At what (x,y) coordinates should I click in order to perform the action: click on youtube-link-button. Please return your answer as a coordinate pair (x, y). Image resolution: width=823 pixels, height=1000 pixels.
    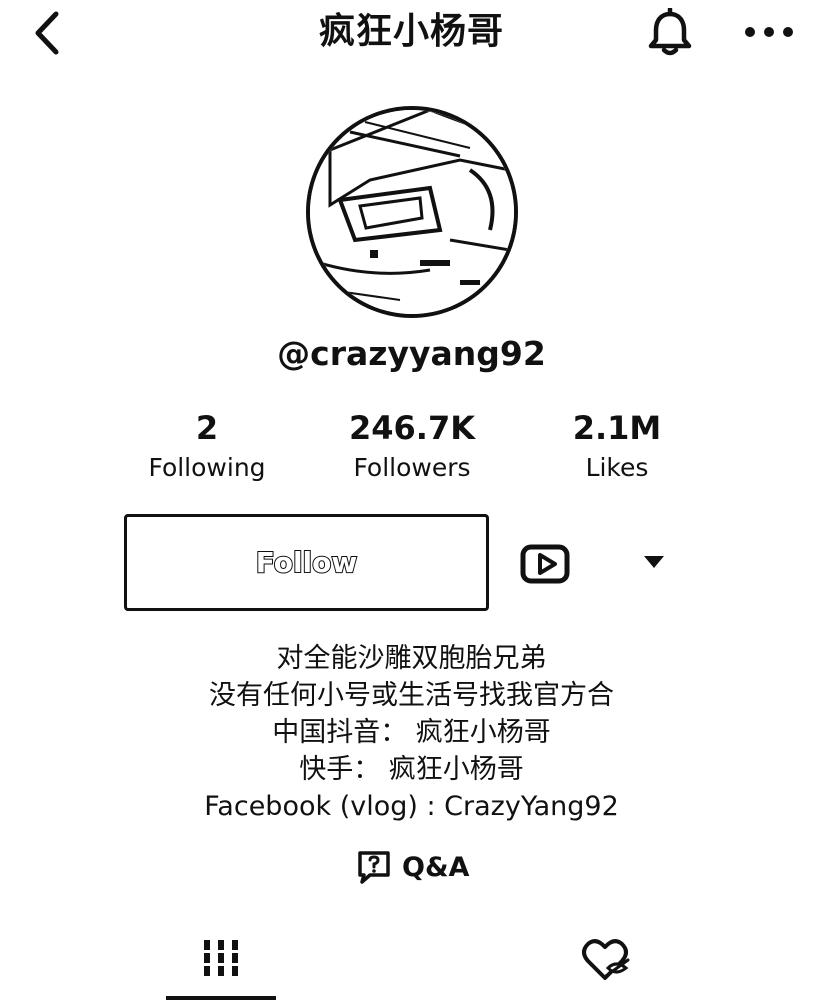
    Looking at the image, I should click on (546, 565).